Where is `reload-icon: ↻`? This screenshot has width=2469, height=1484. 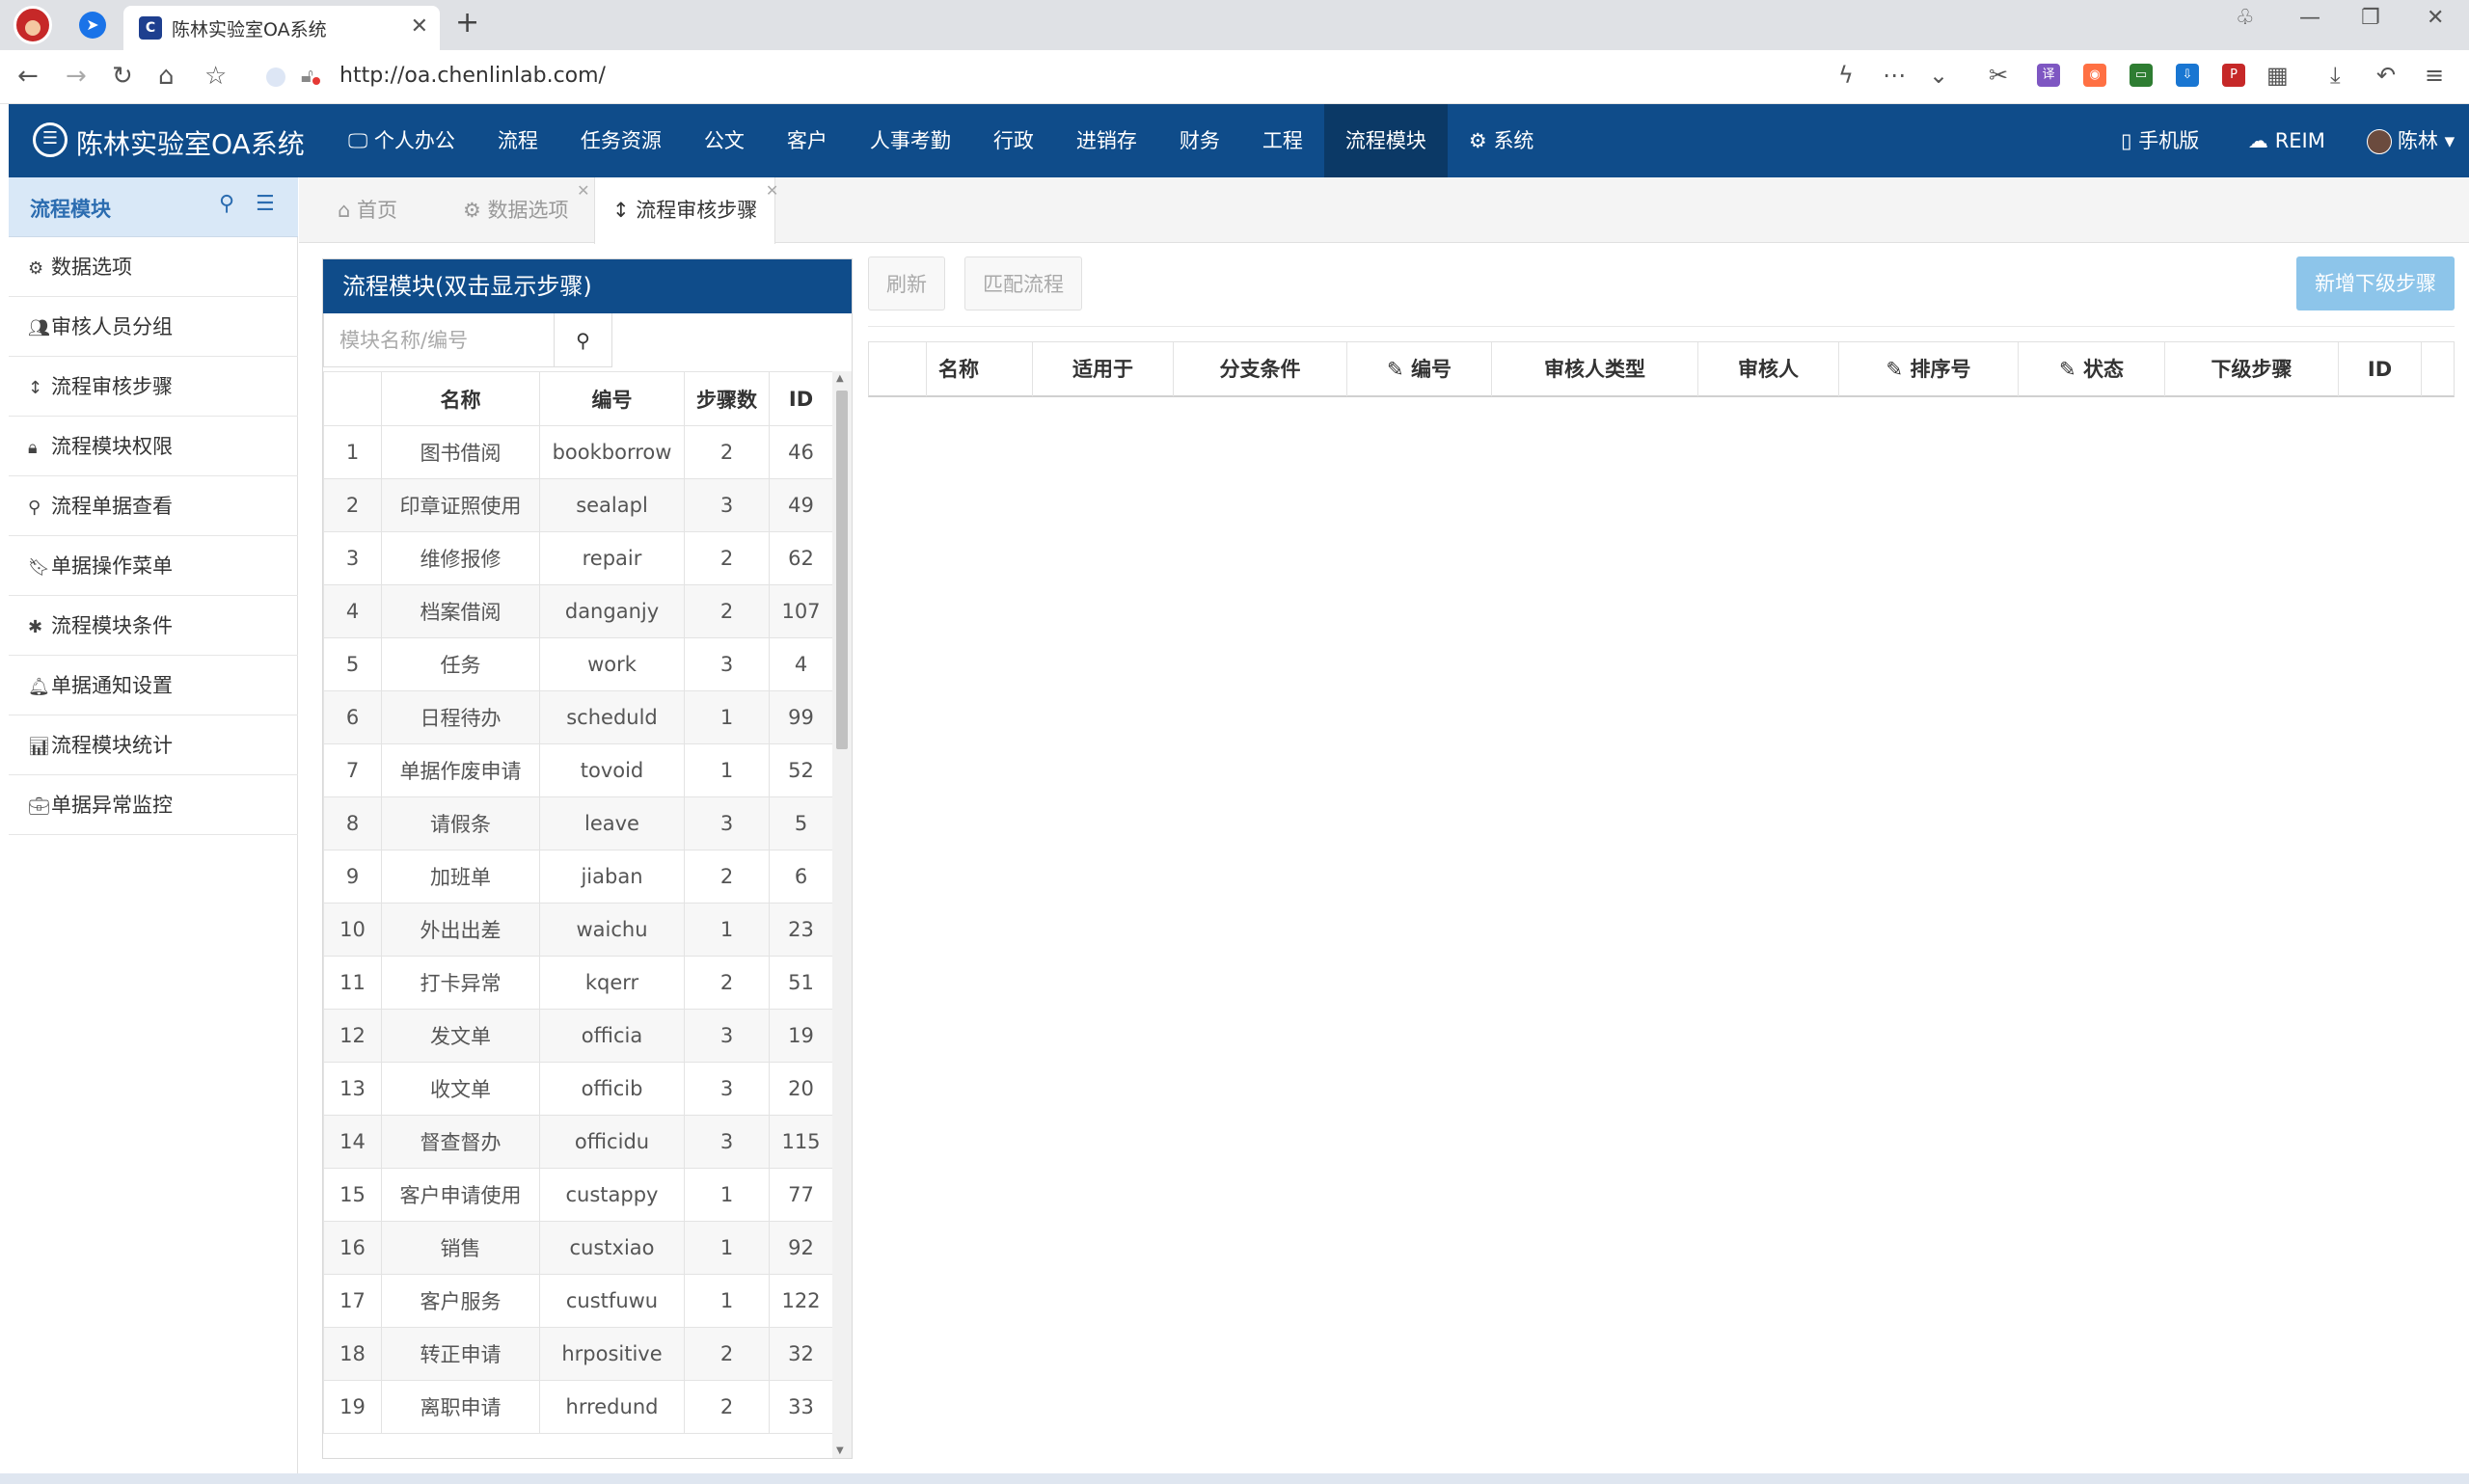 reload-icon: ↻ is located at coordinates (122, 76).